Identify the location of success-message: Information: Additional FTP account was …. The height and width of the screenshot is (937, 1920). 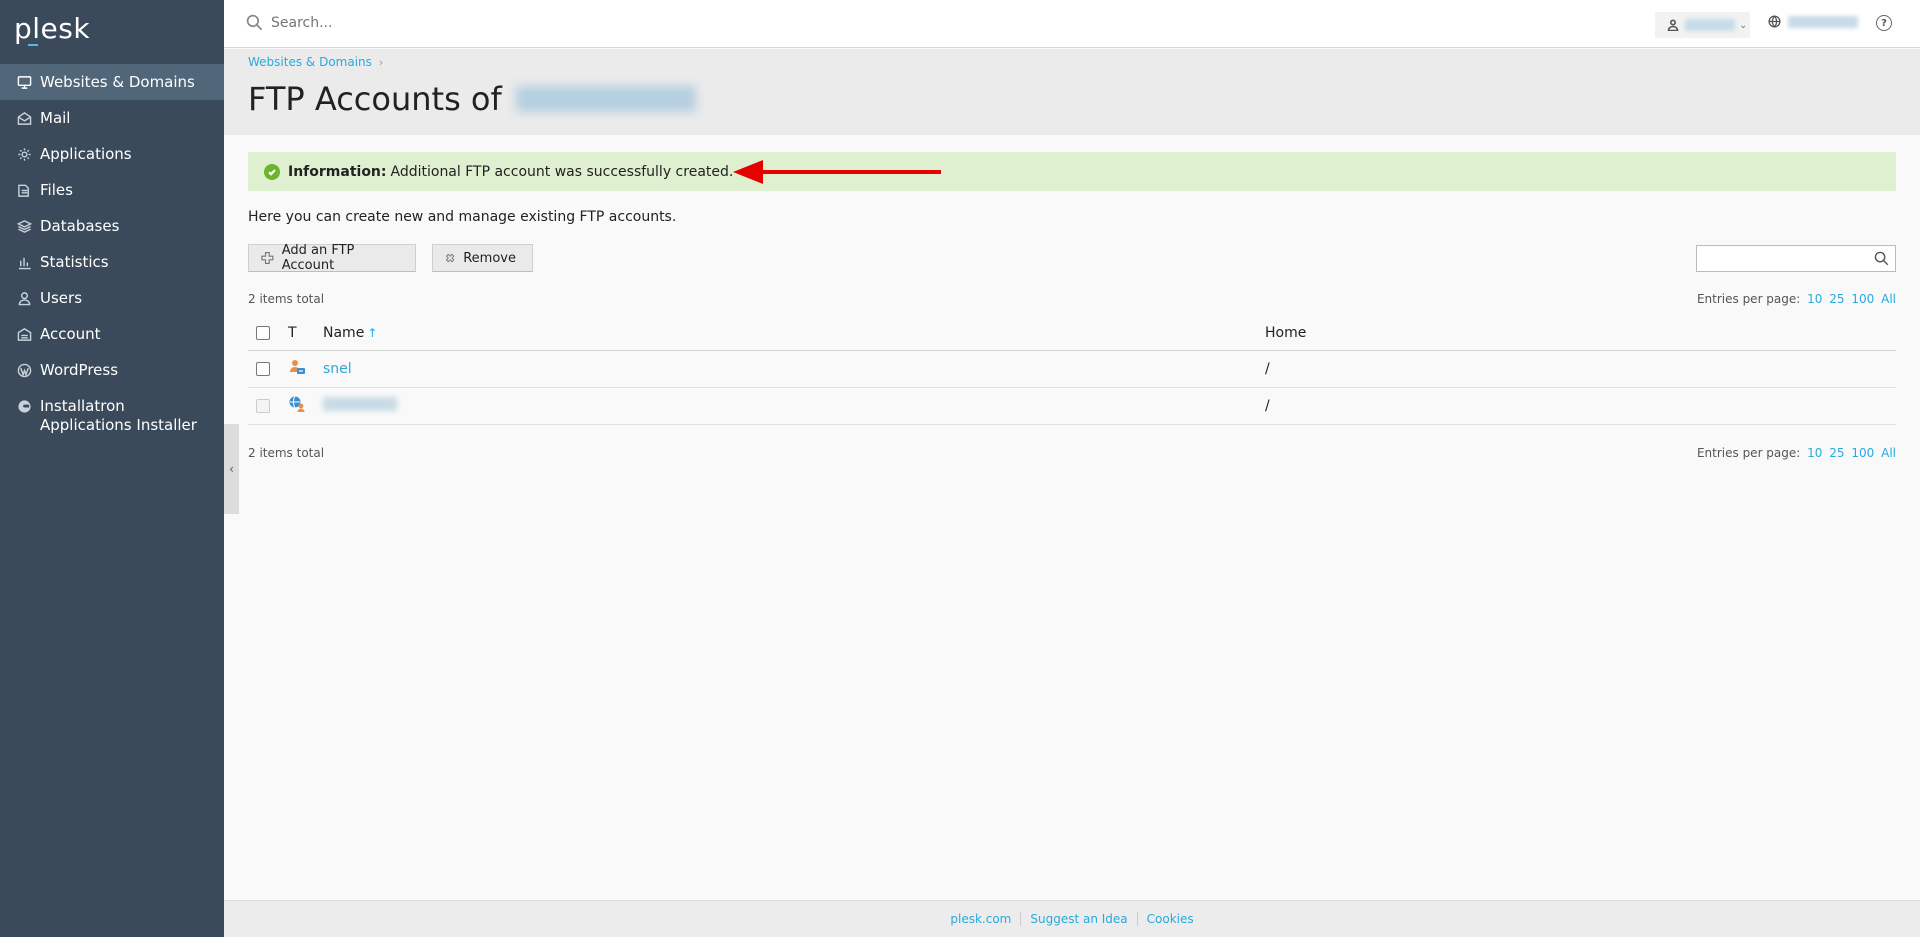
(1072, 171).